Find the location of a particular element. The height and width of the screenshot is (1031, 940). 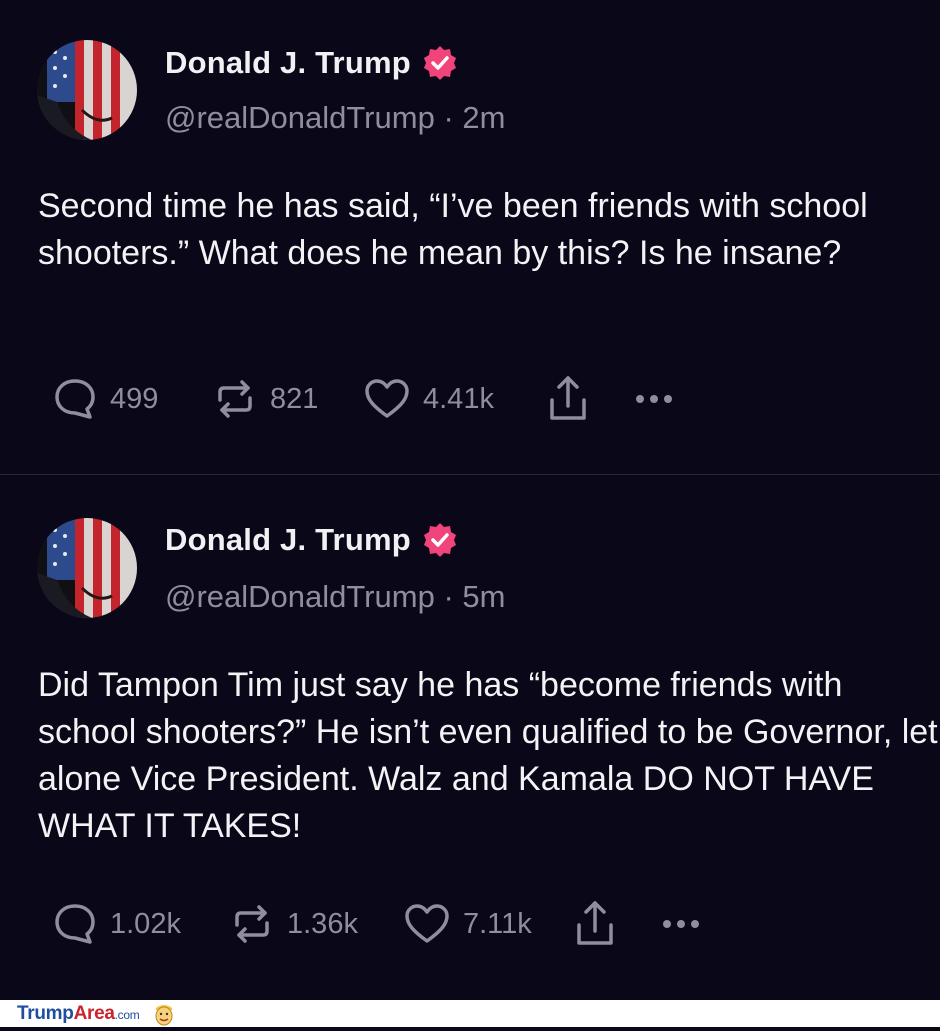

mascot-icon is located at coordinates (164, 1014).